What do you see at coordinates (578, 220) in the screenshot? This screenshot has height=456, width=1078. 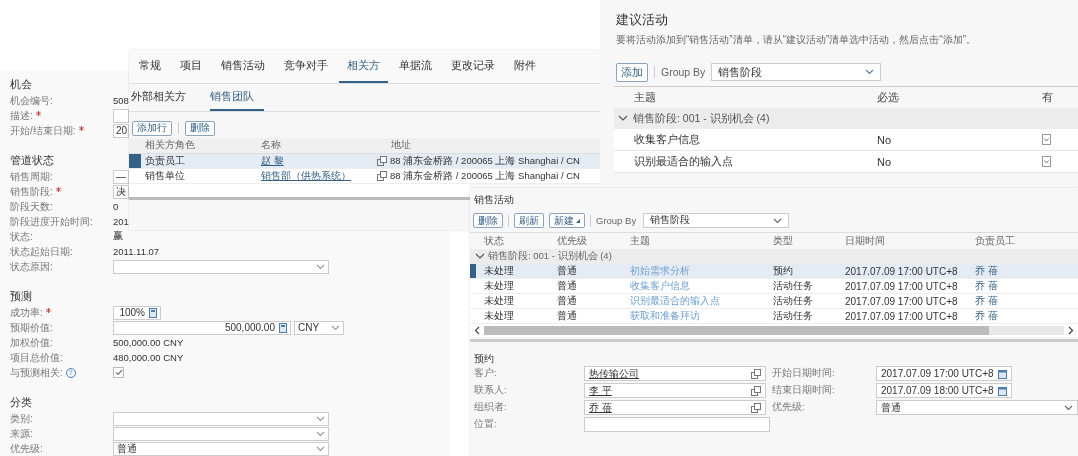 I see `caret-icon` at bounding box center [578, 220].